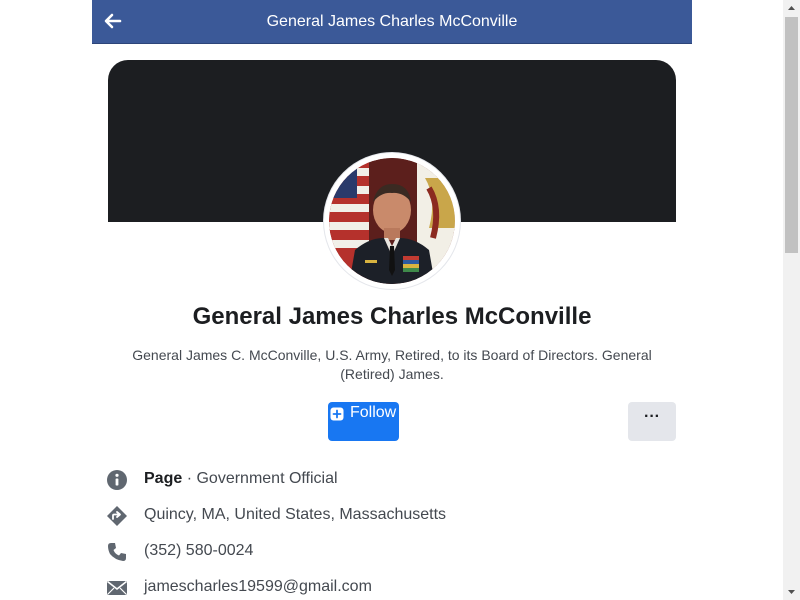 This screenshot has width=800, height=600. I want to click on category-label: Government Official, so click(267, 478).